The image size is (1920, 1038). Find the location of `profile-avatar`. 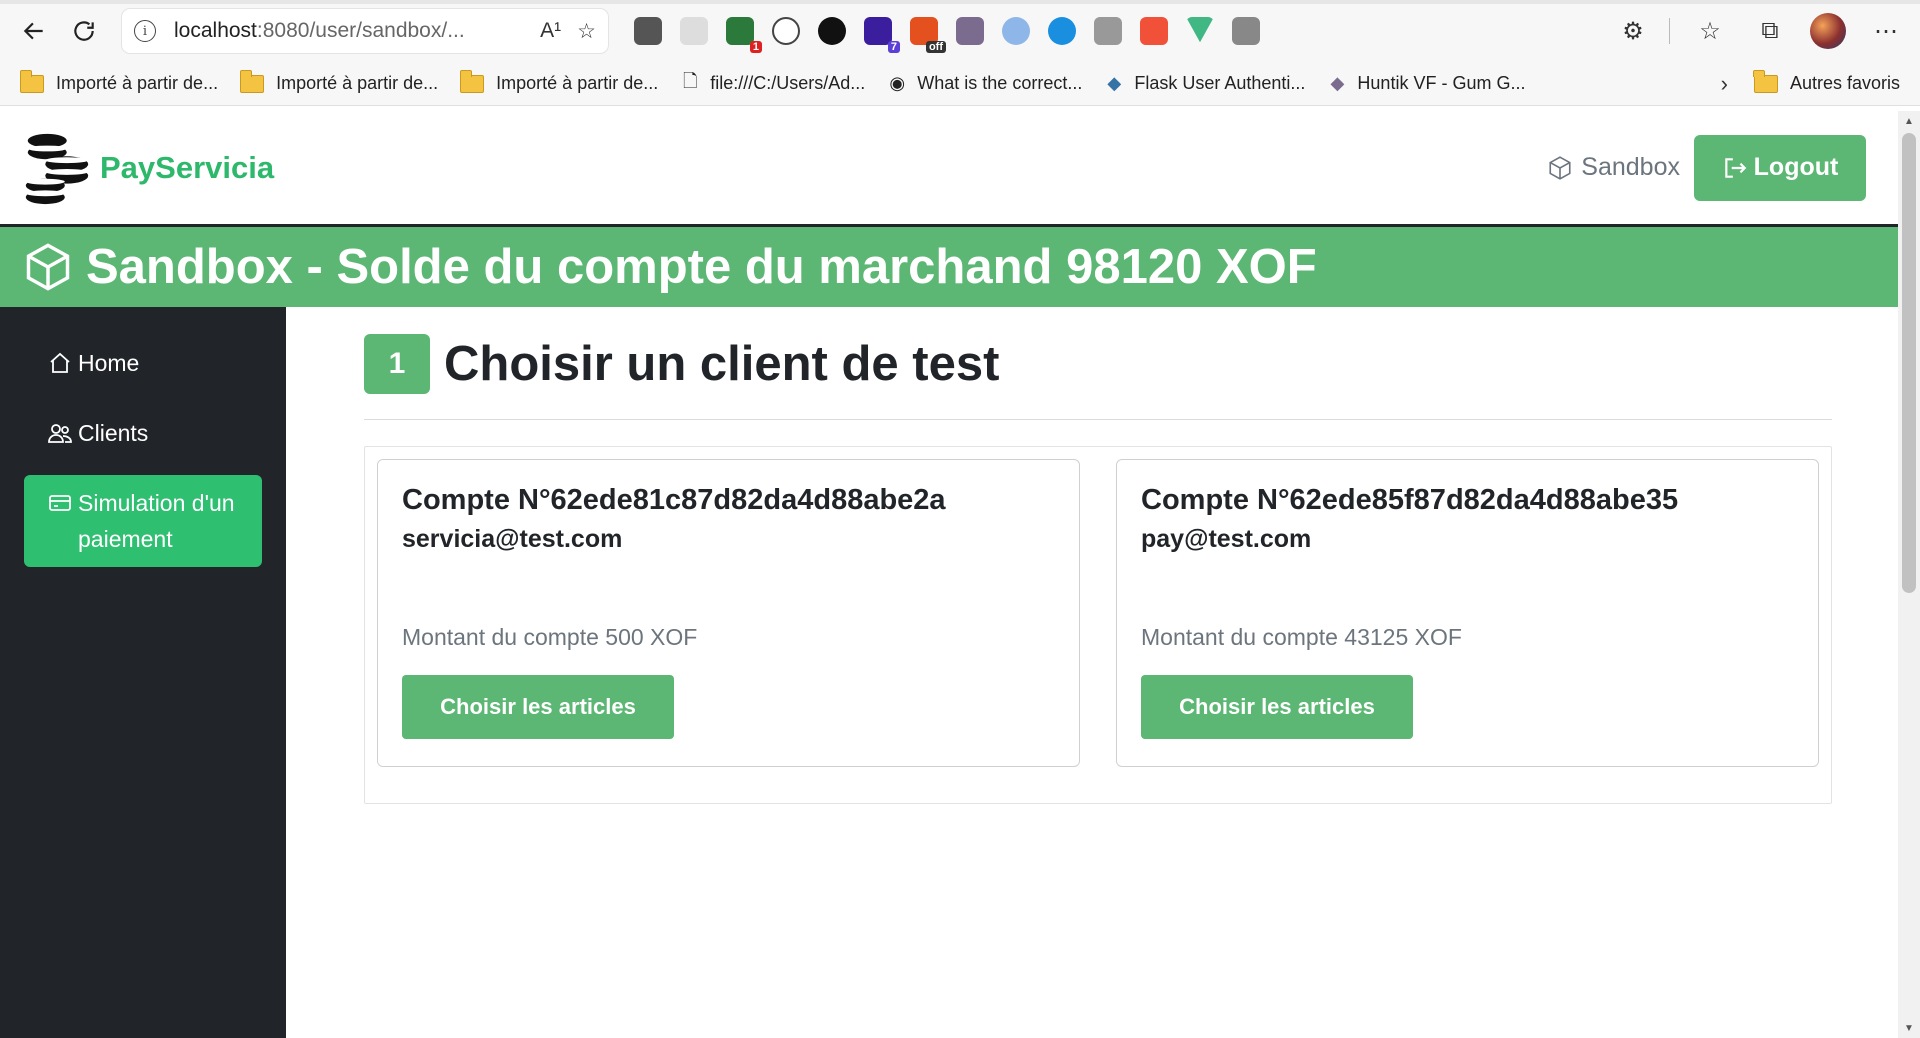

profile-avatar is located at coordinates (1828, 31).